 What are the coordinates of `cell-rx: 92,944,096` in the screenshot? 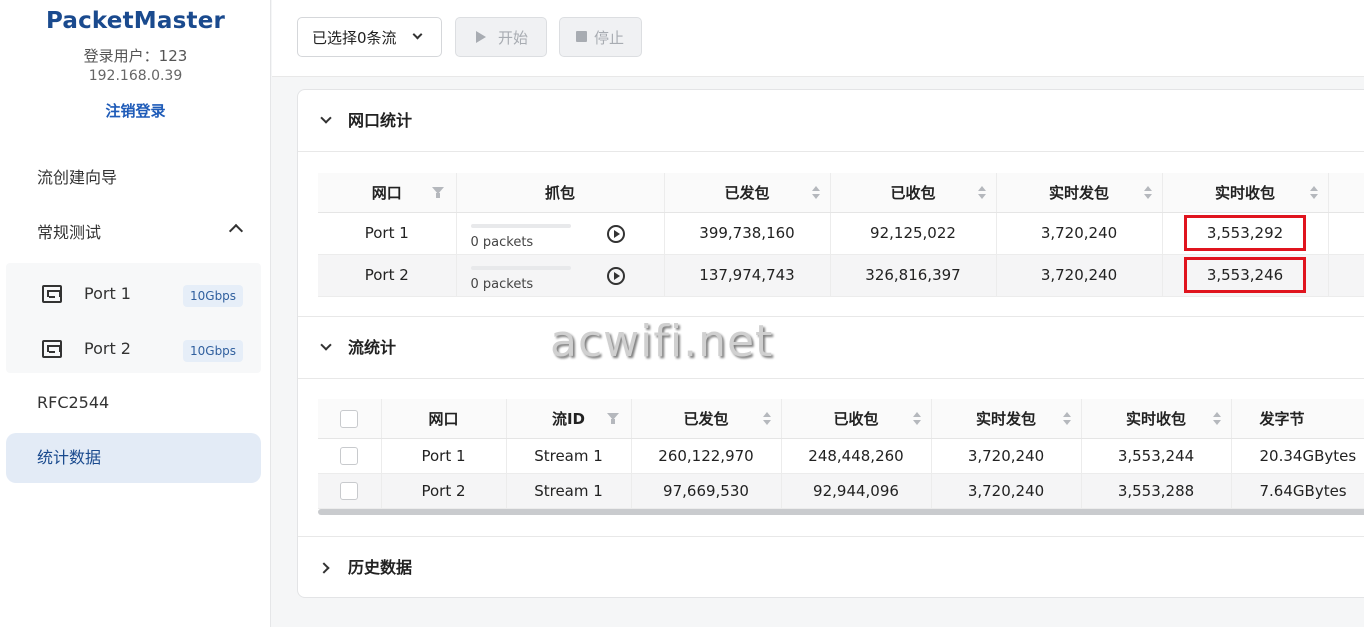 It's located at (856, 491).